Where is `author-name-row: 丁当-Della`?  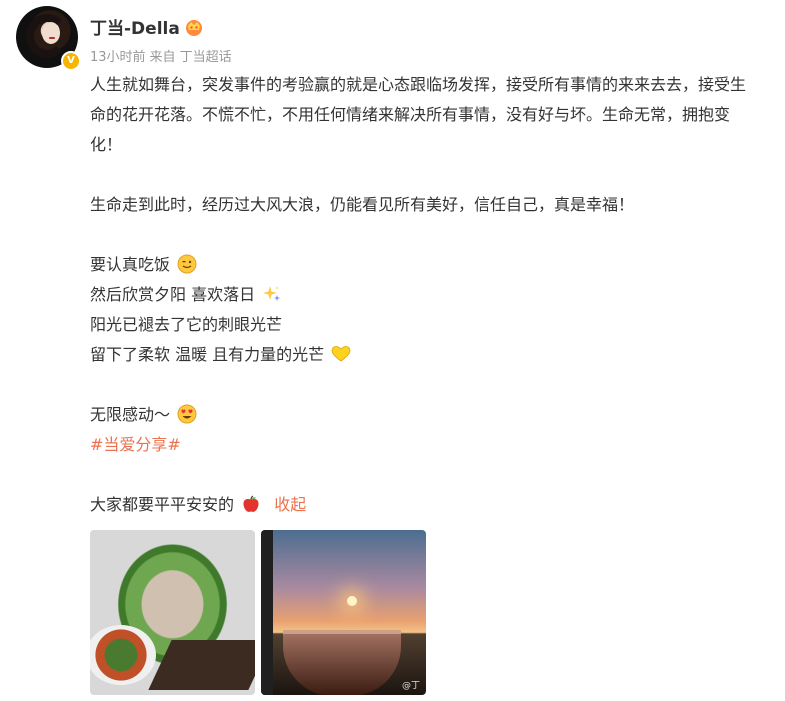
author-name-row: 丁当-Della is located at coordinates (147, 26).